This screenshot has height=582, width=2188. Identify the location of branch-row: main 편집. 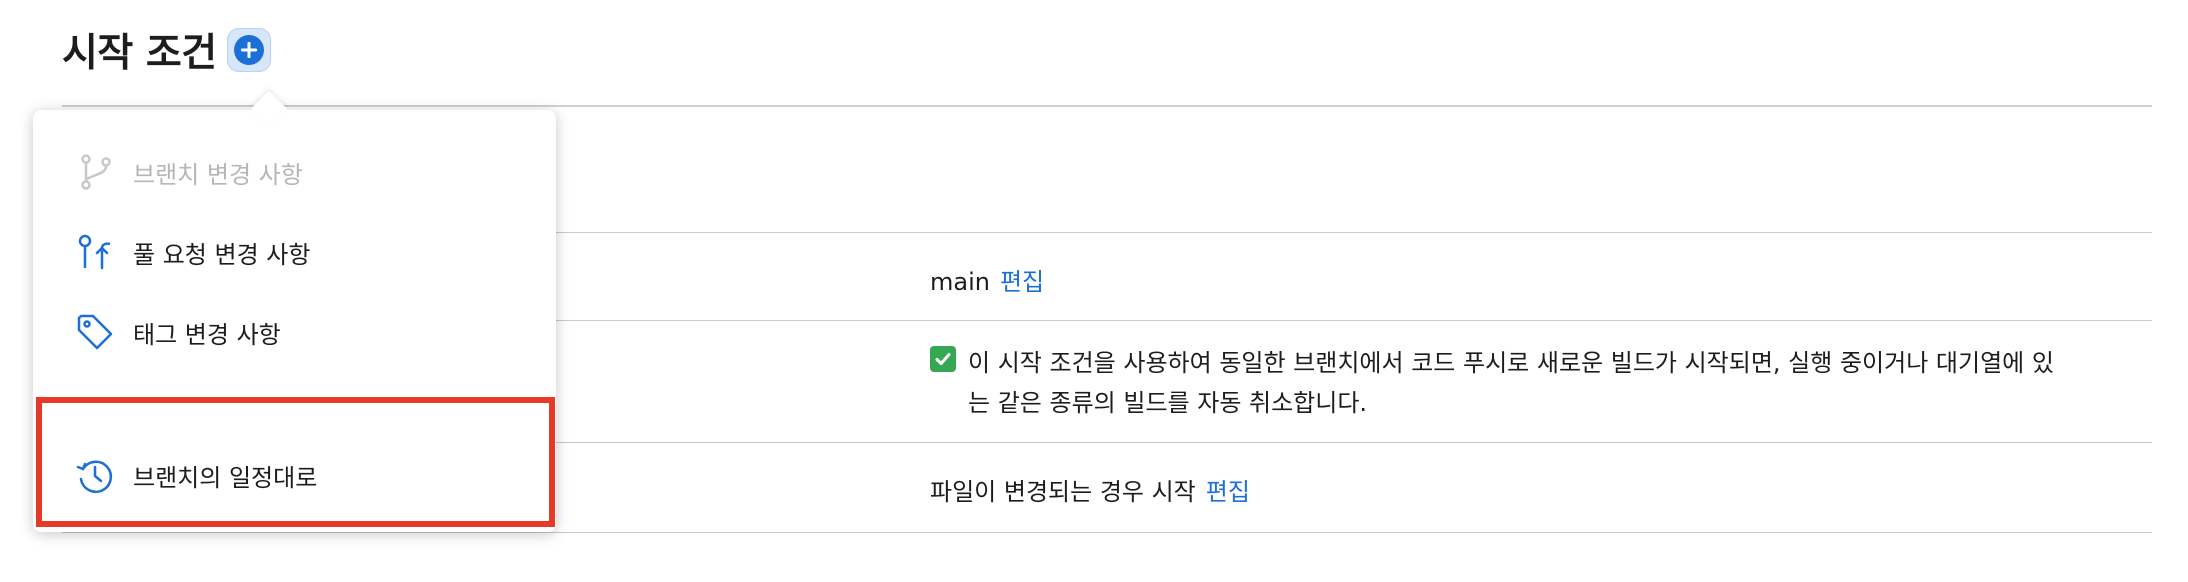
(987, 279).